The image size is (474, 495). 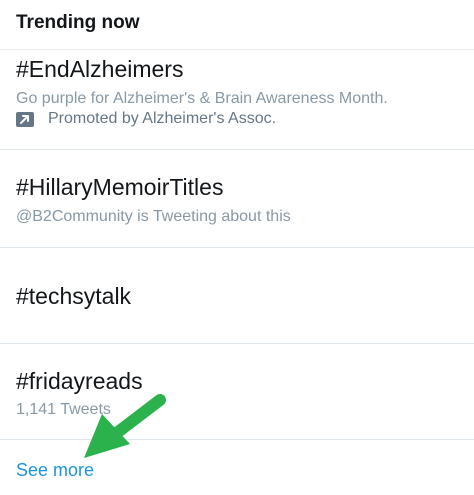 What do you see at coordinates (25, 119) in the screenshot?
I see `promoted-arrow-icon` at bounding box center [25, 119].